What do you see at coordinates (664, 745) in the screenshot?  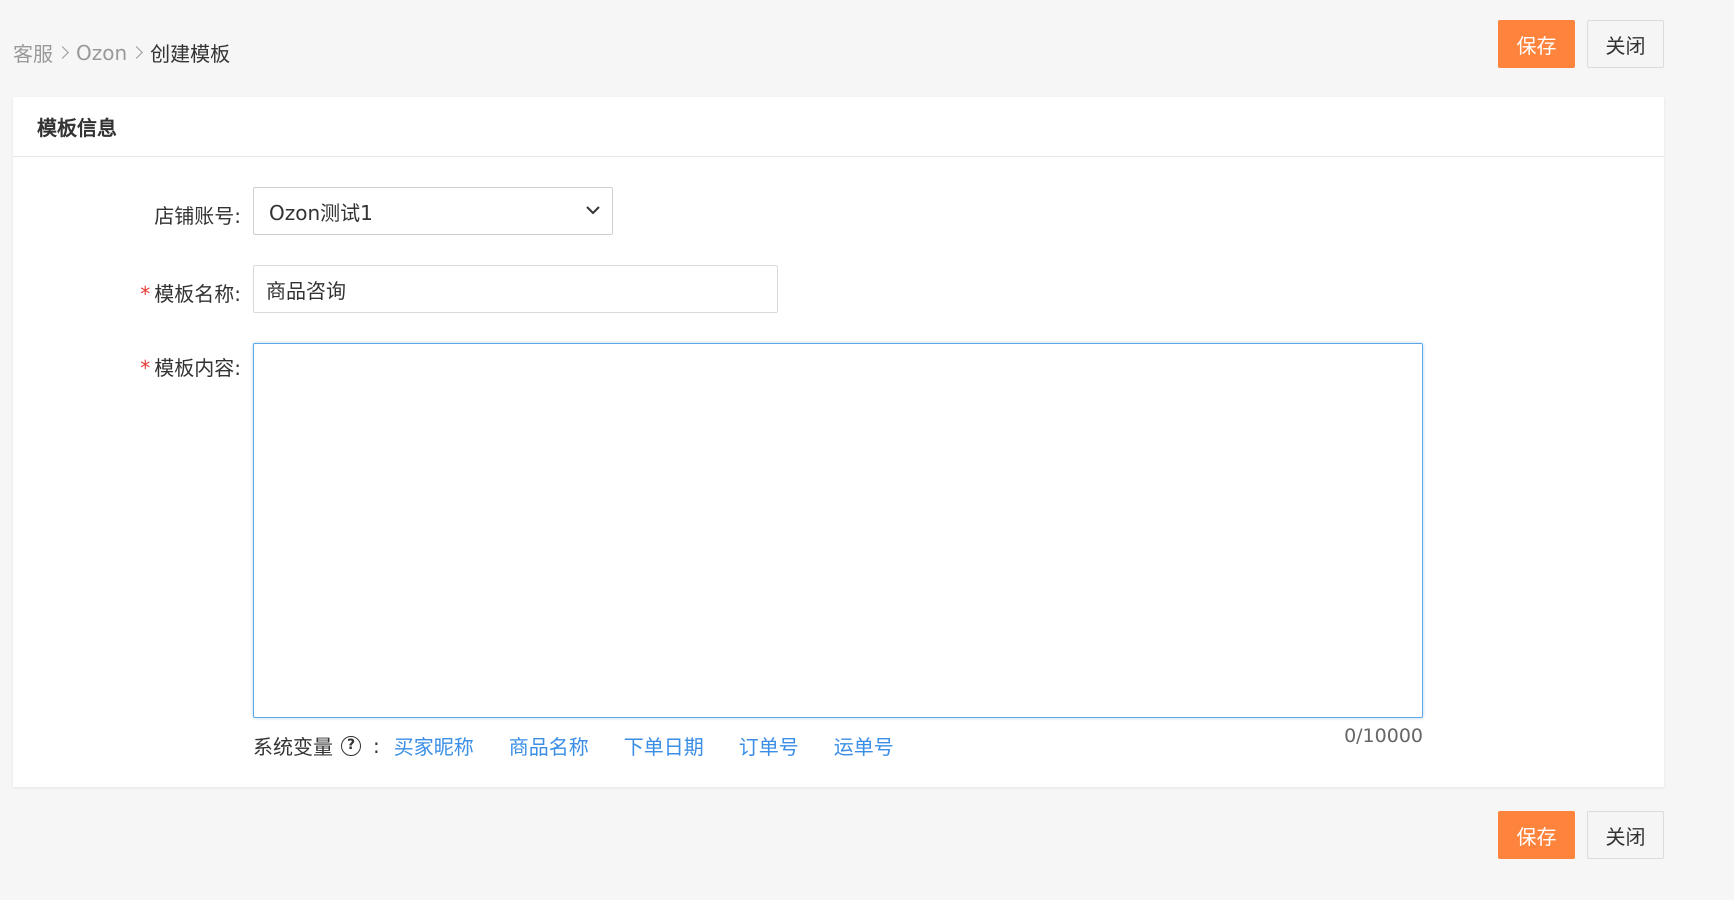 I see `variable-order-date: 下单日期` at bounding box center [664, 745].